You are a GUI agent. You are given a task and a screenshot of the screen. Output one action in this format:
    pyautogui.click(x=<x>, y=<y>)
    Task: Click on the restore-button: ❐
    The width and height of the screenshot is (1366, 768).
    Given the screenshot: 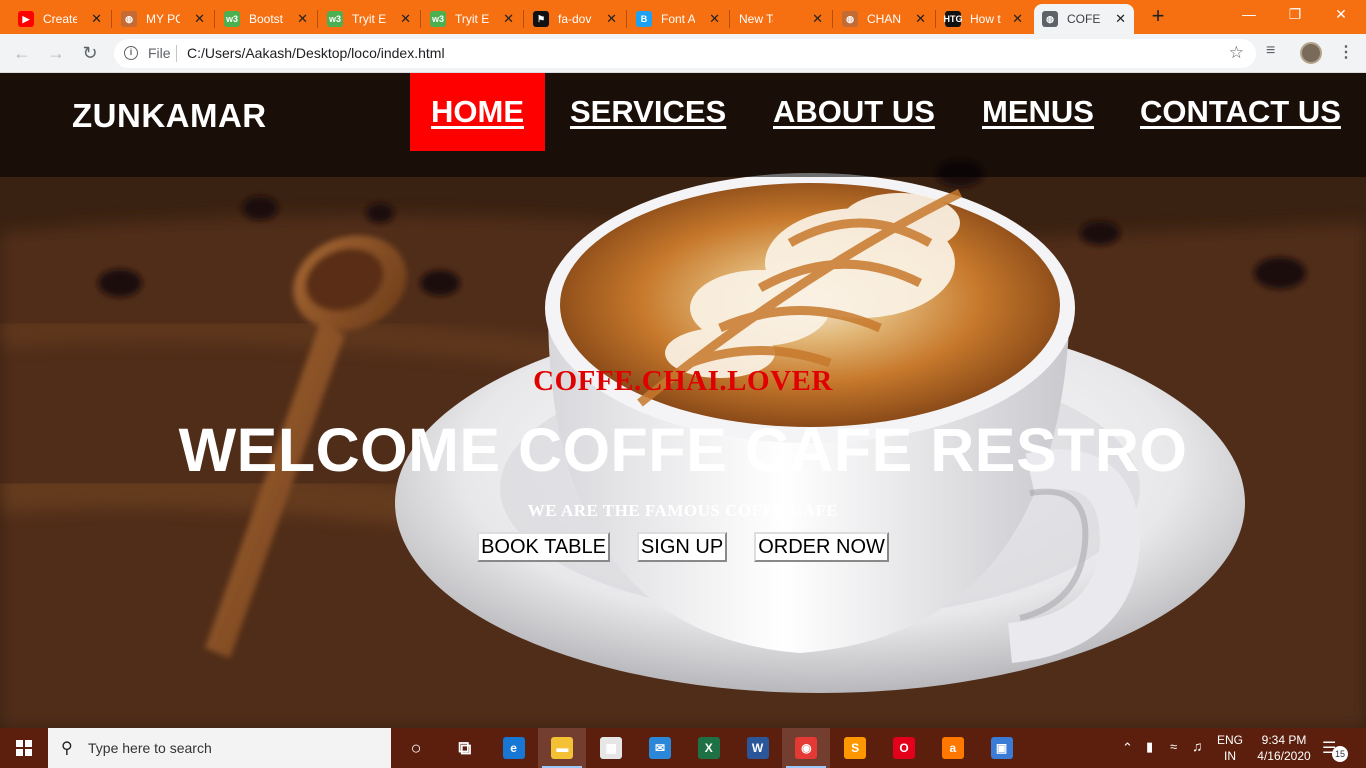 What is the action you would take?
    pyautogui.click(x=1295, y=15)
    